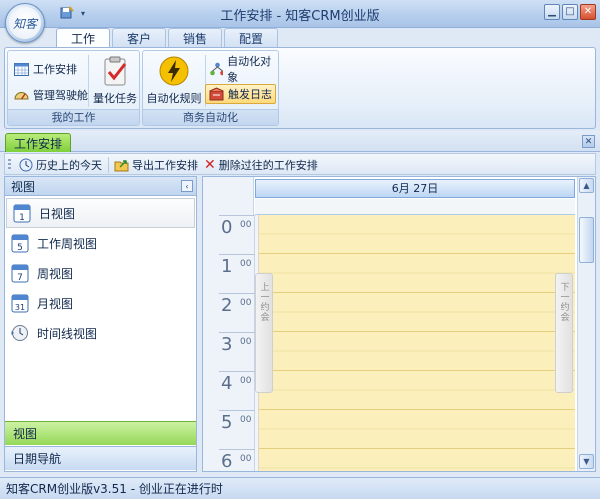  Describe the element at coordinates (55, 273) in the screenshot. I see `nav-item-label: 周视图` at that location.